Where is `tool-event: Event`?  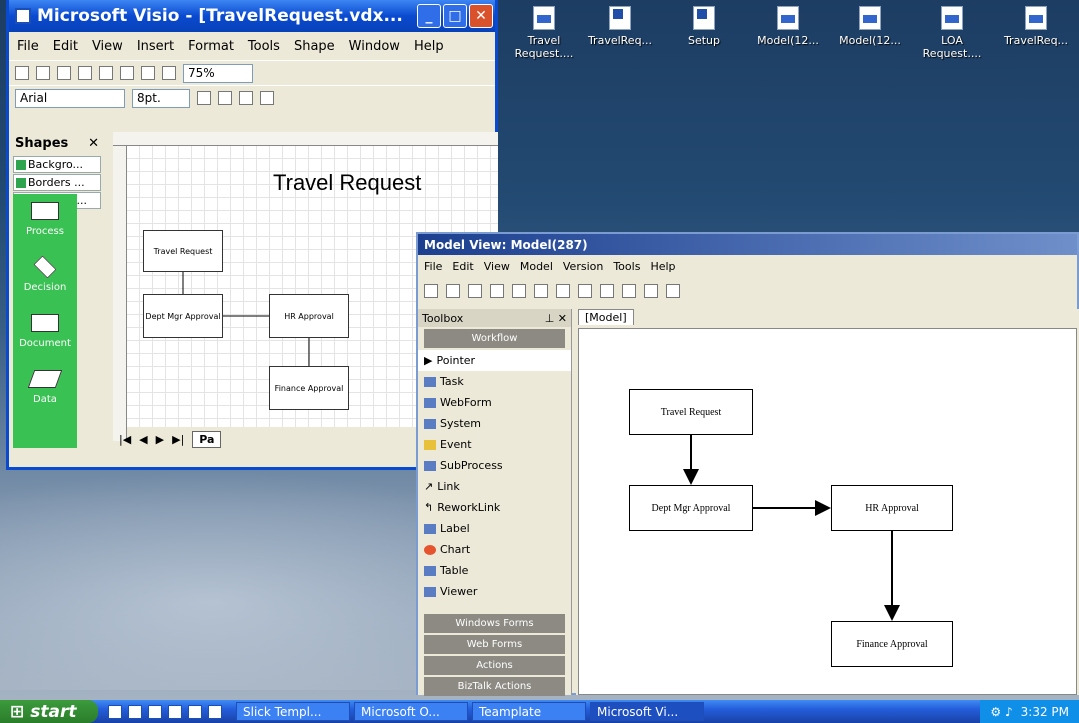 tool-event: Event is located at coordinates (494, 444).